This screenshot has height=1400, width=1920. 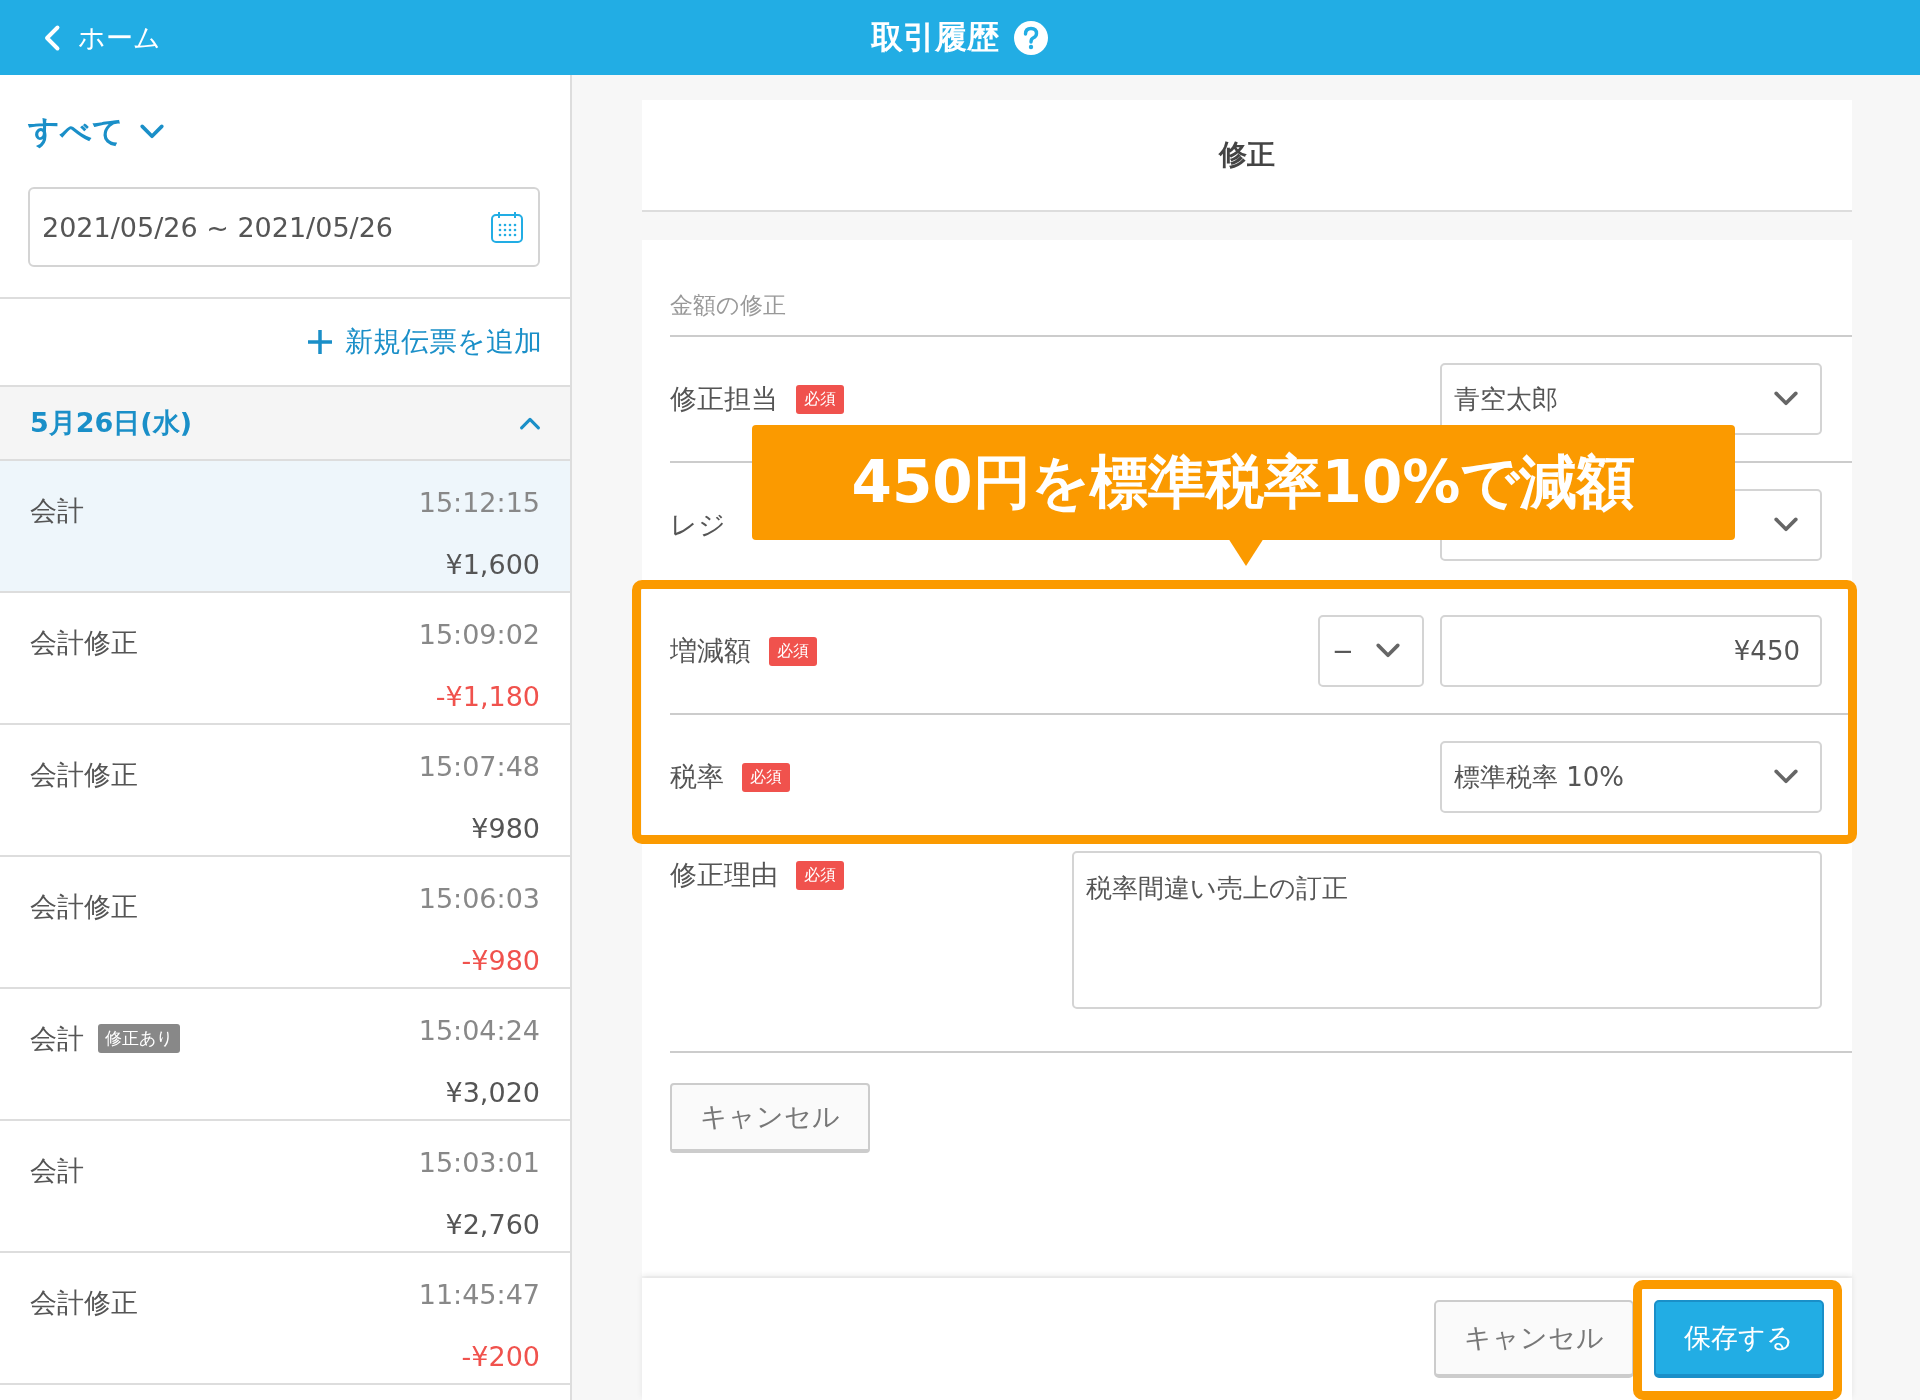 What do you see at coordinates (479, 1031) in the screenshot?
I see `transaction-time: 15:04:24` at bounding box center [479, 1031].